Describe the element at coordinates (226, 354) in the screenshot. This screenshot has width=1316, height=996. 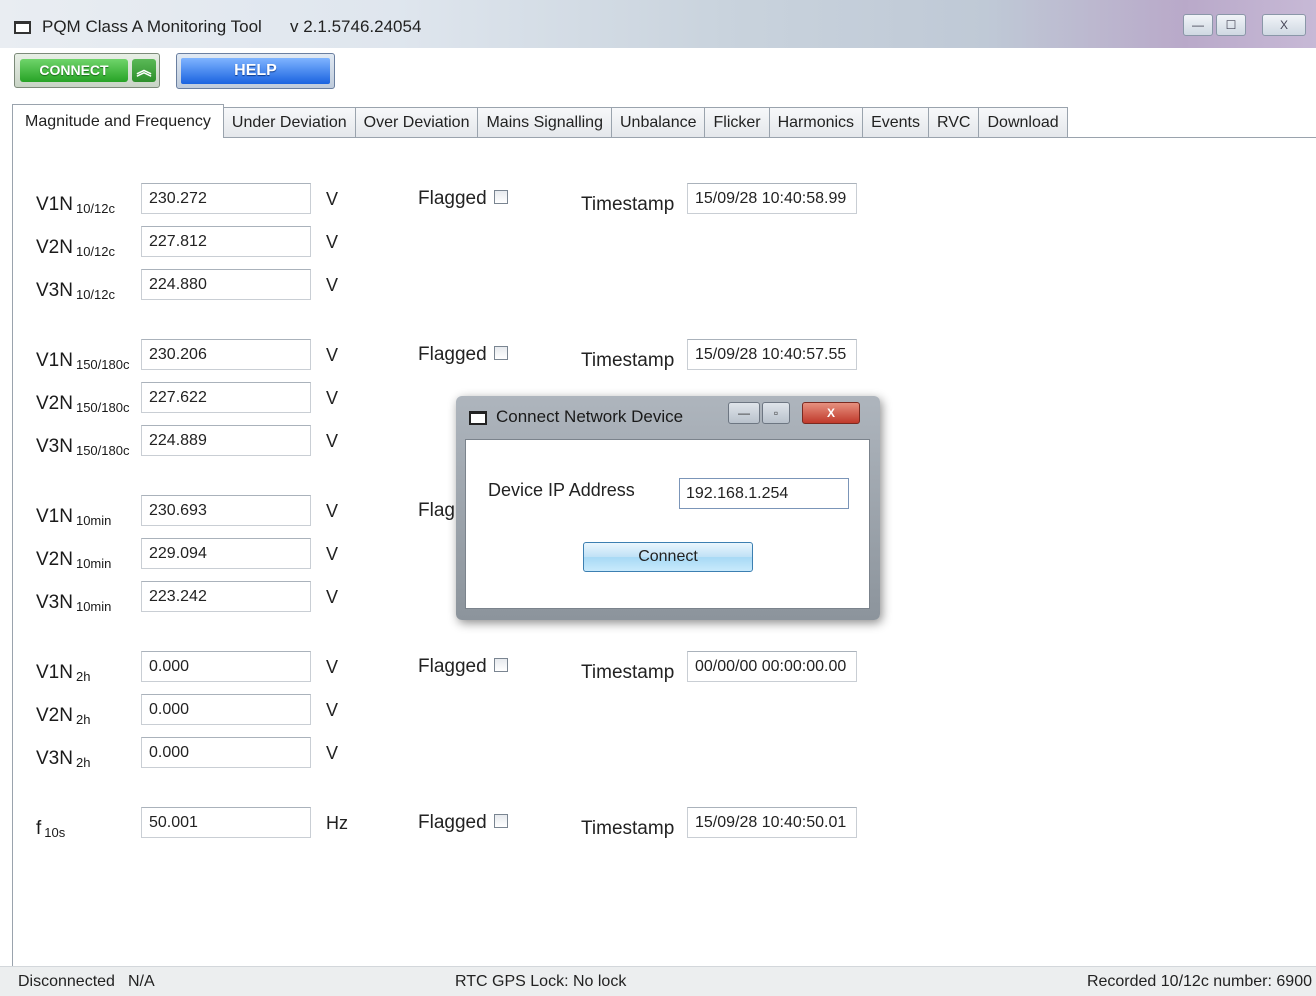
I see `value-field: 230.206` at that location.